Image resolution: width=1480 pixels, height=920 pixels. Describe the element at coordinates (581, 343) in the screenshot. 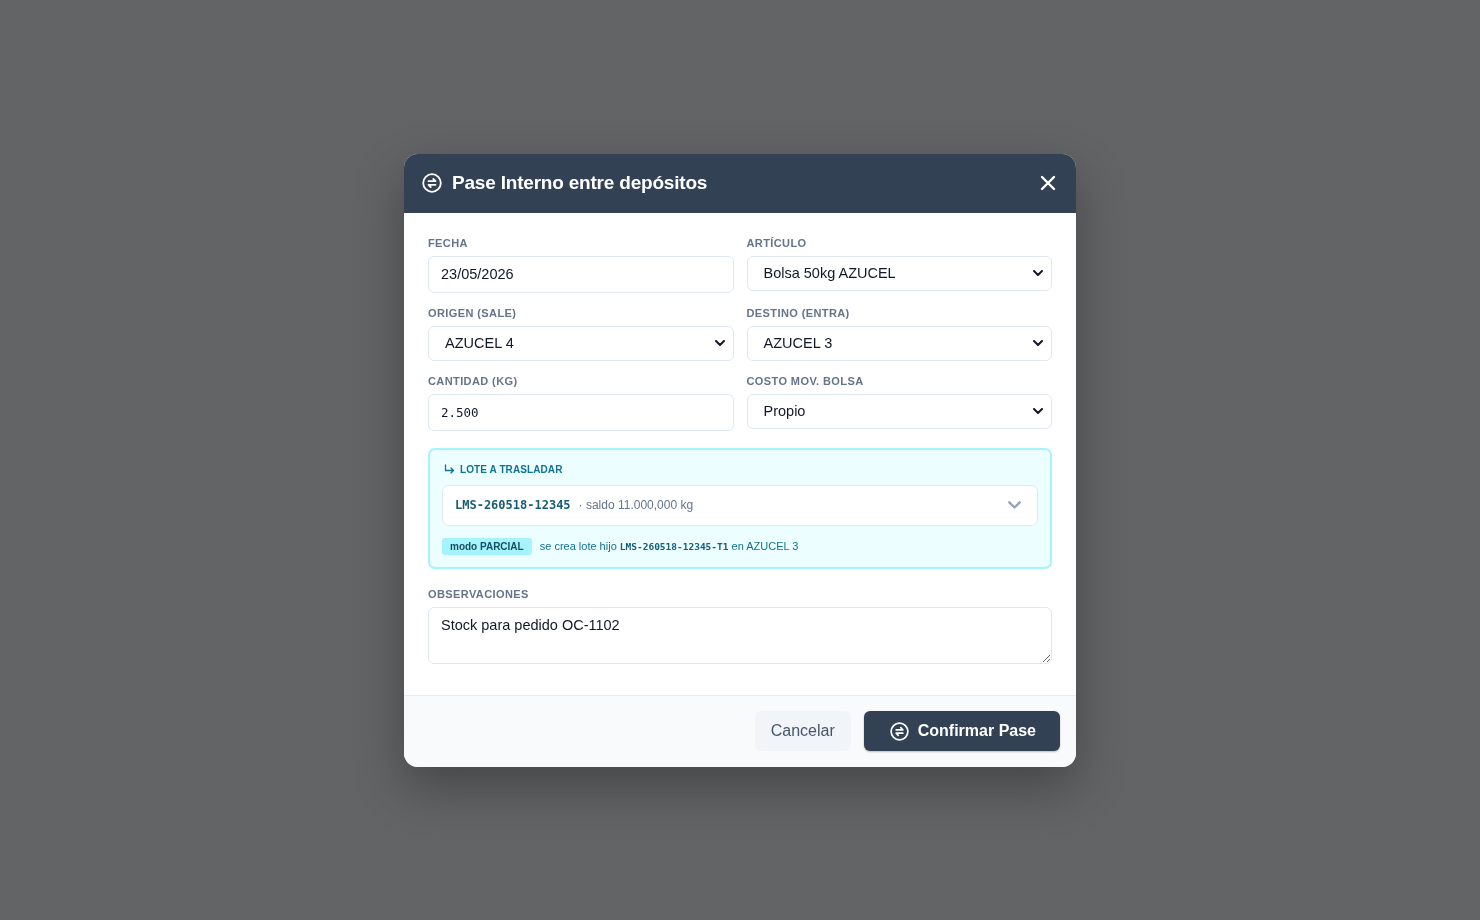

I see `select-field: AZUCEL 4` at that location.